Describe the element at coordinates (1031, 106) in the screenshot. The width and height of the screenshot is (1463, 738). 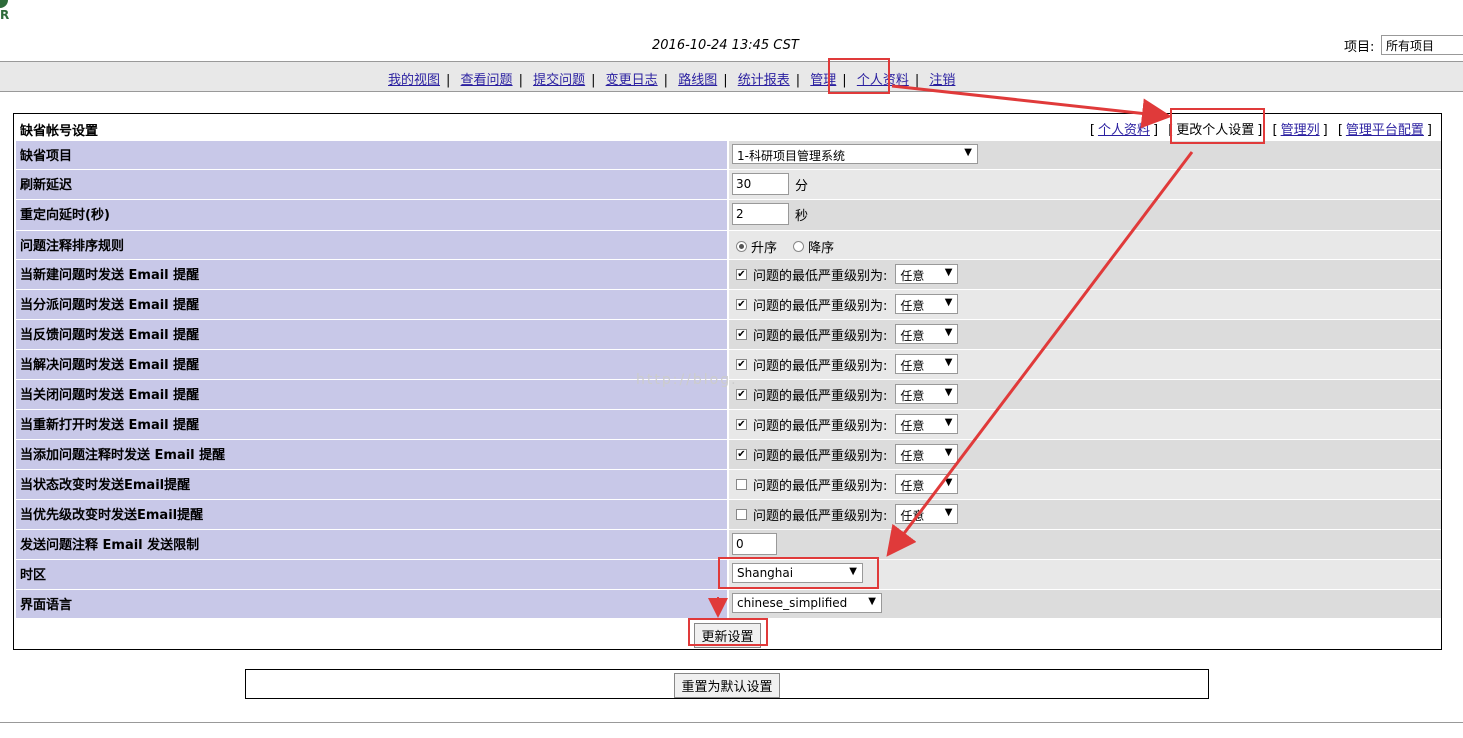
I see `arrow-to-preferences` at that location.